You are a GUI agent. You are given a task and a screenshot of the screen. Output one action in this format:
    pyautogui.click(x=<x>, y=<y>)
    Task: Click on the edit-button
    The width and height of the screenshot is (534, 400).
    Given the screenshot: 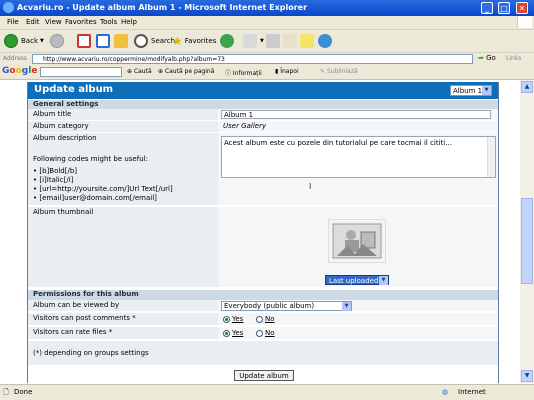 What is the action you would take?
    pyautogui.click(x=291, y=41)
    